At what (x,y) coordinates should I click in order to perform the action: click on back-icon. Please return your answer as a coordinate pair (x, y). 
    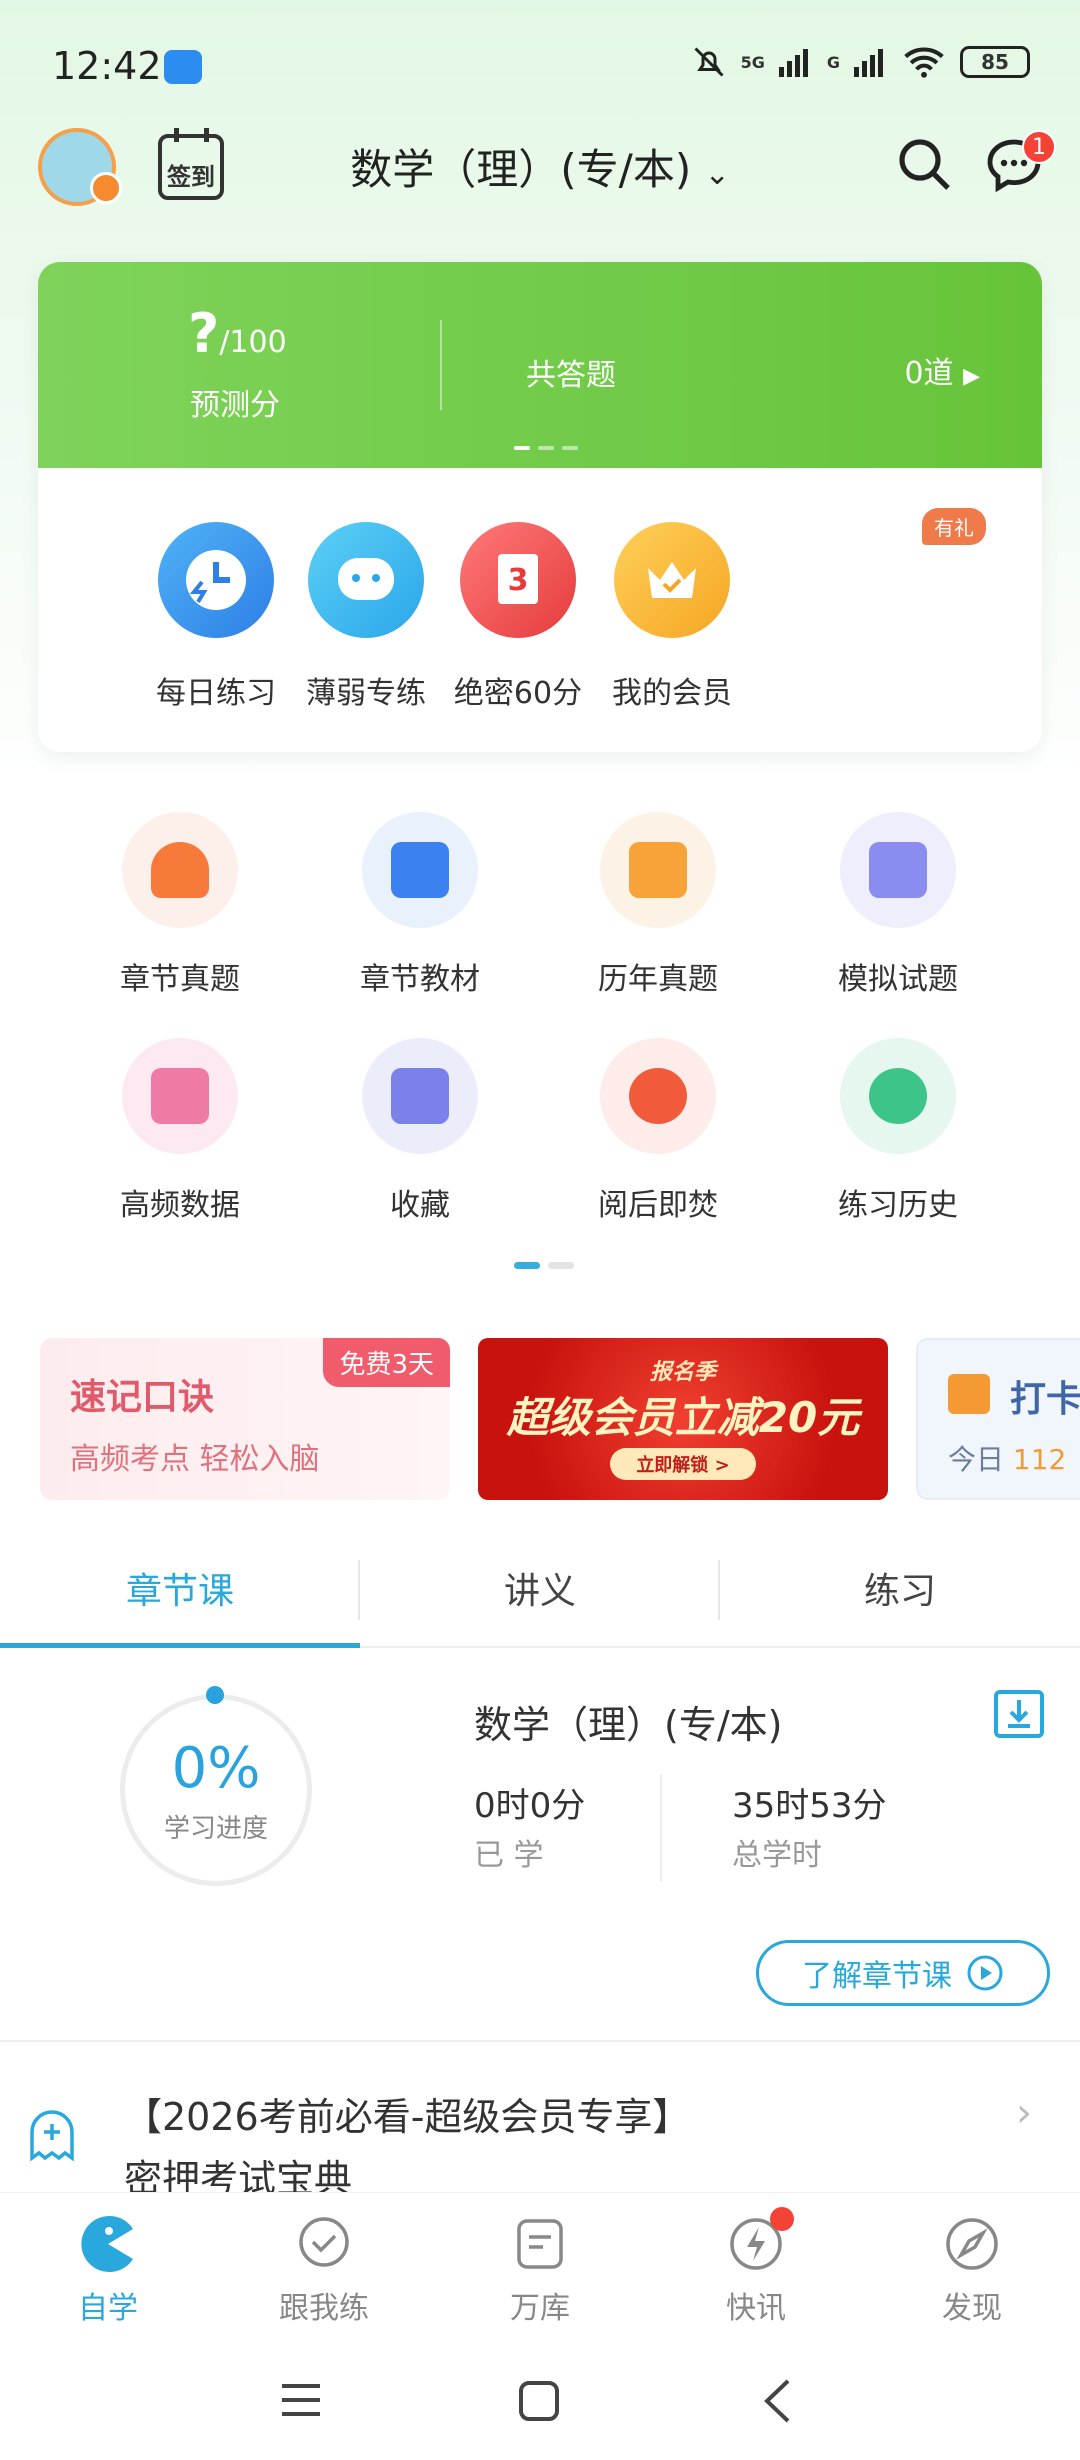
    Looking at the image, I should click on (777, 2401).